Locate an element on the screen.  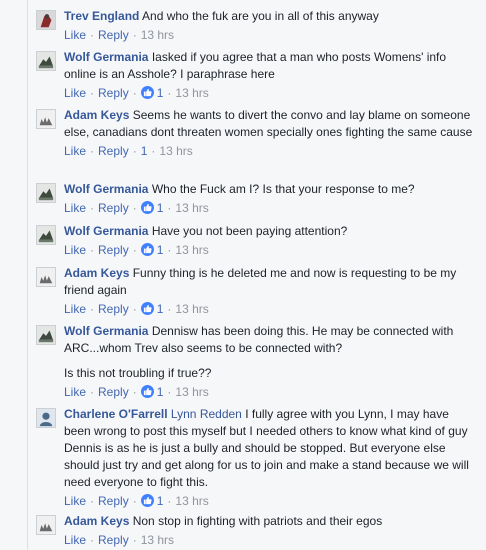
comment-text: Have you not been paying attention? is located at coordinates (249, 231).